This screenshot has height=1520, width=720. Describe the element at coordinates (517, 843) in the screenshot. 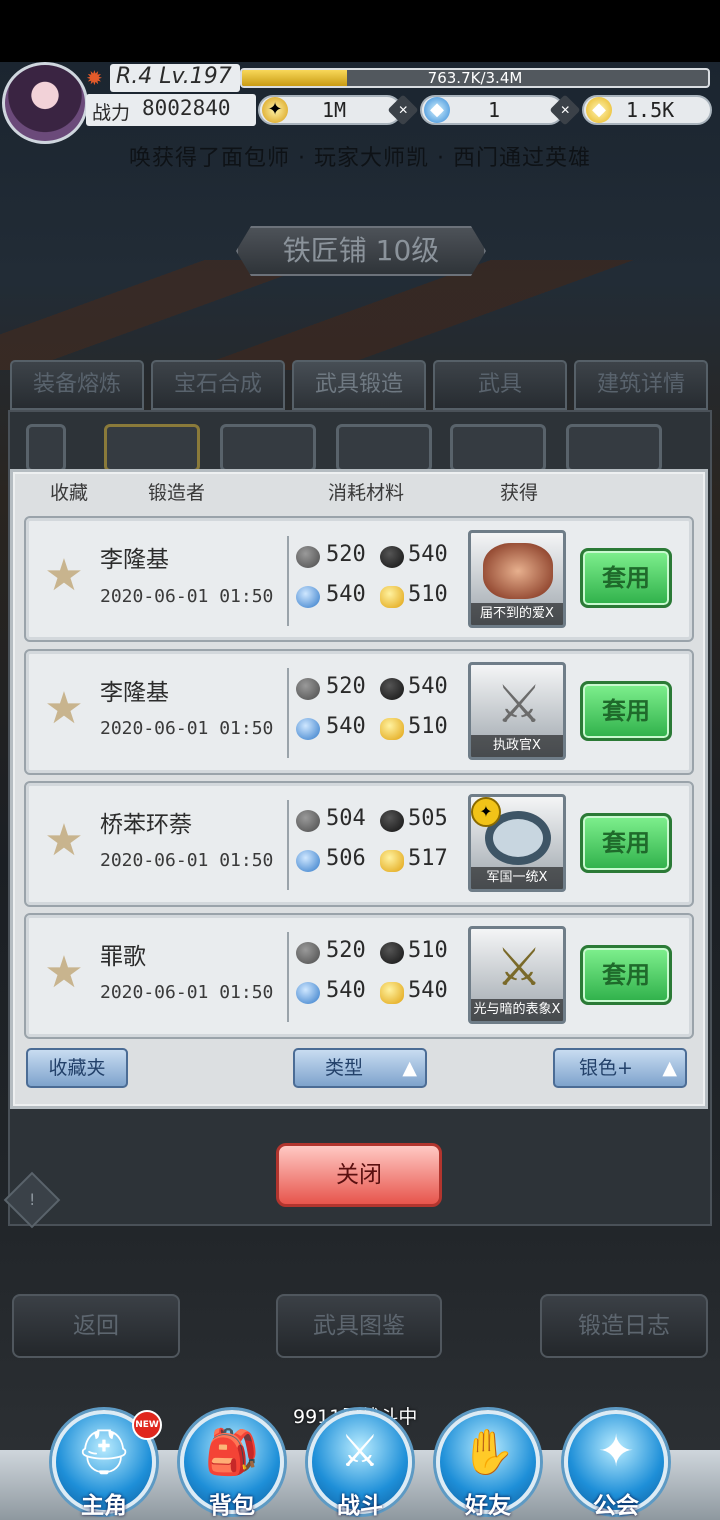

I see `obtained-item: ✦ 军国一统X` at that location.